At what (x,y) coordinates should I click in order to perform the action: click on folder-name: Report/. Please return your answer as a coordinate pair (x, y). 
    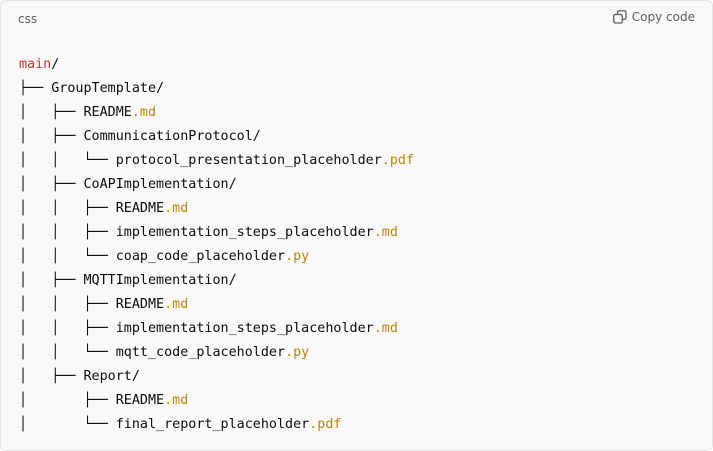
    Looking at the image, I should click on (111, 376).